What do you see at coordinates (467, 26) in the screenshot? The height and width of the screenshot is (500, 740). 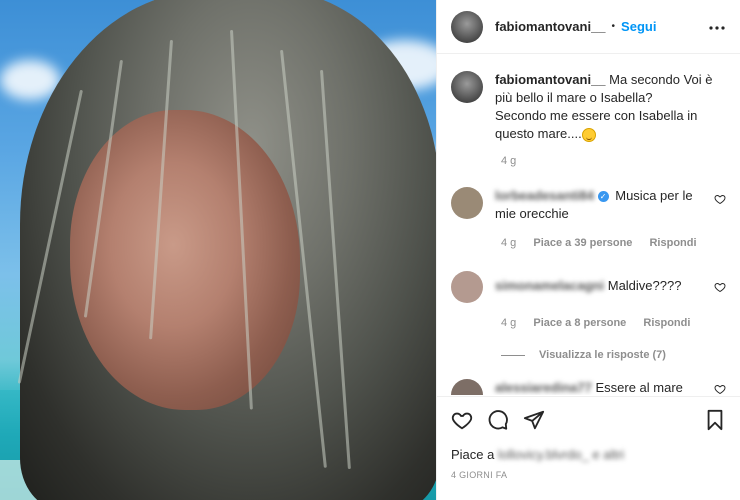 I see `profile-avatar` at bounding box center [467, 26].